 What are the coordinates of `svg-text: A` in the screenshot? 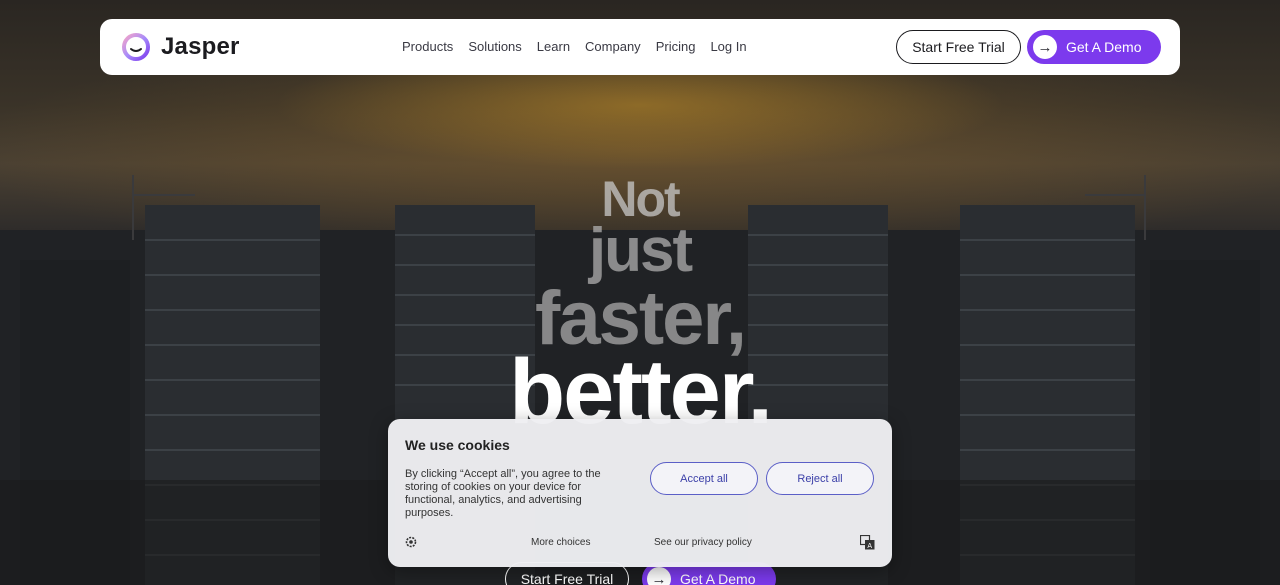 It's located at (869, 546).